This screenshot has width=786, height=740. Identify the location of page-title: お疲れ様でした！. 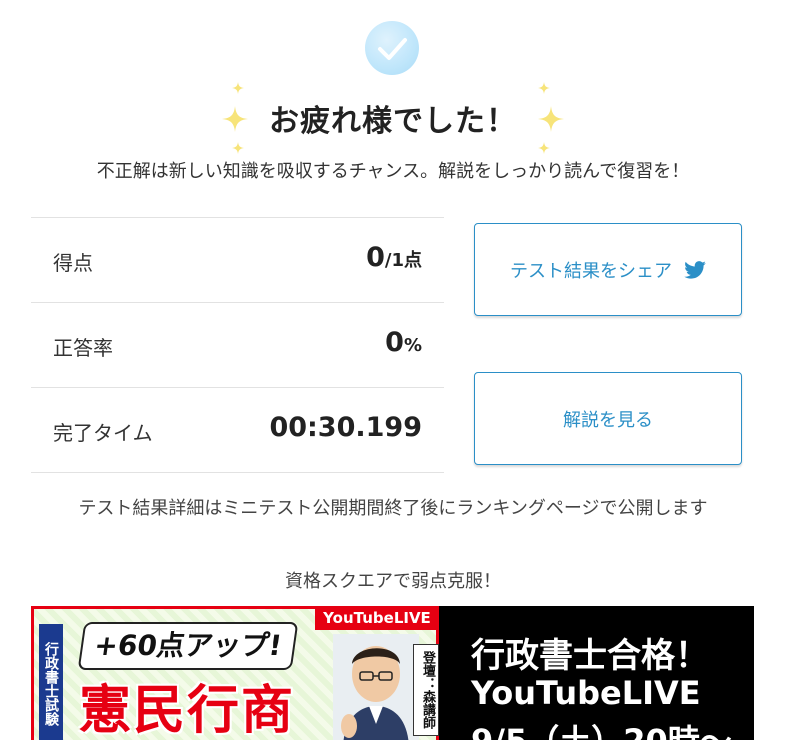
(393, 121).